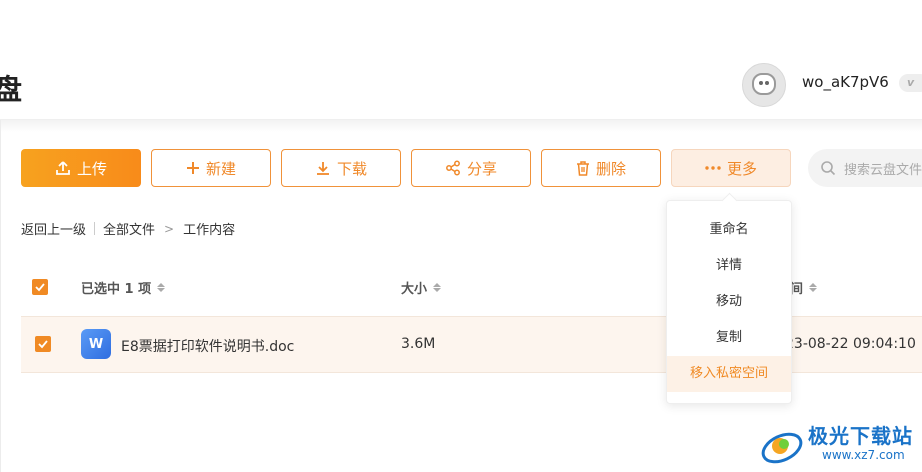 The height and width of the screenshot is (472, 922). What do you see at coordinates (845, 82) in the screenshot?
I see `username: wo_aK7pV6` at bounding box center [845, 82].